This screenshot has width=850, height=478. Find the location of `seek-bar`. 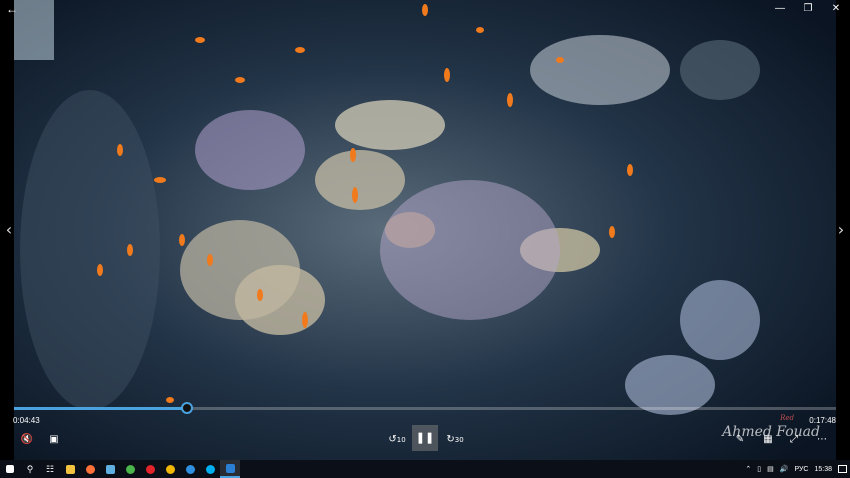

seek-bar is located at coordinates (425, 408).